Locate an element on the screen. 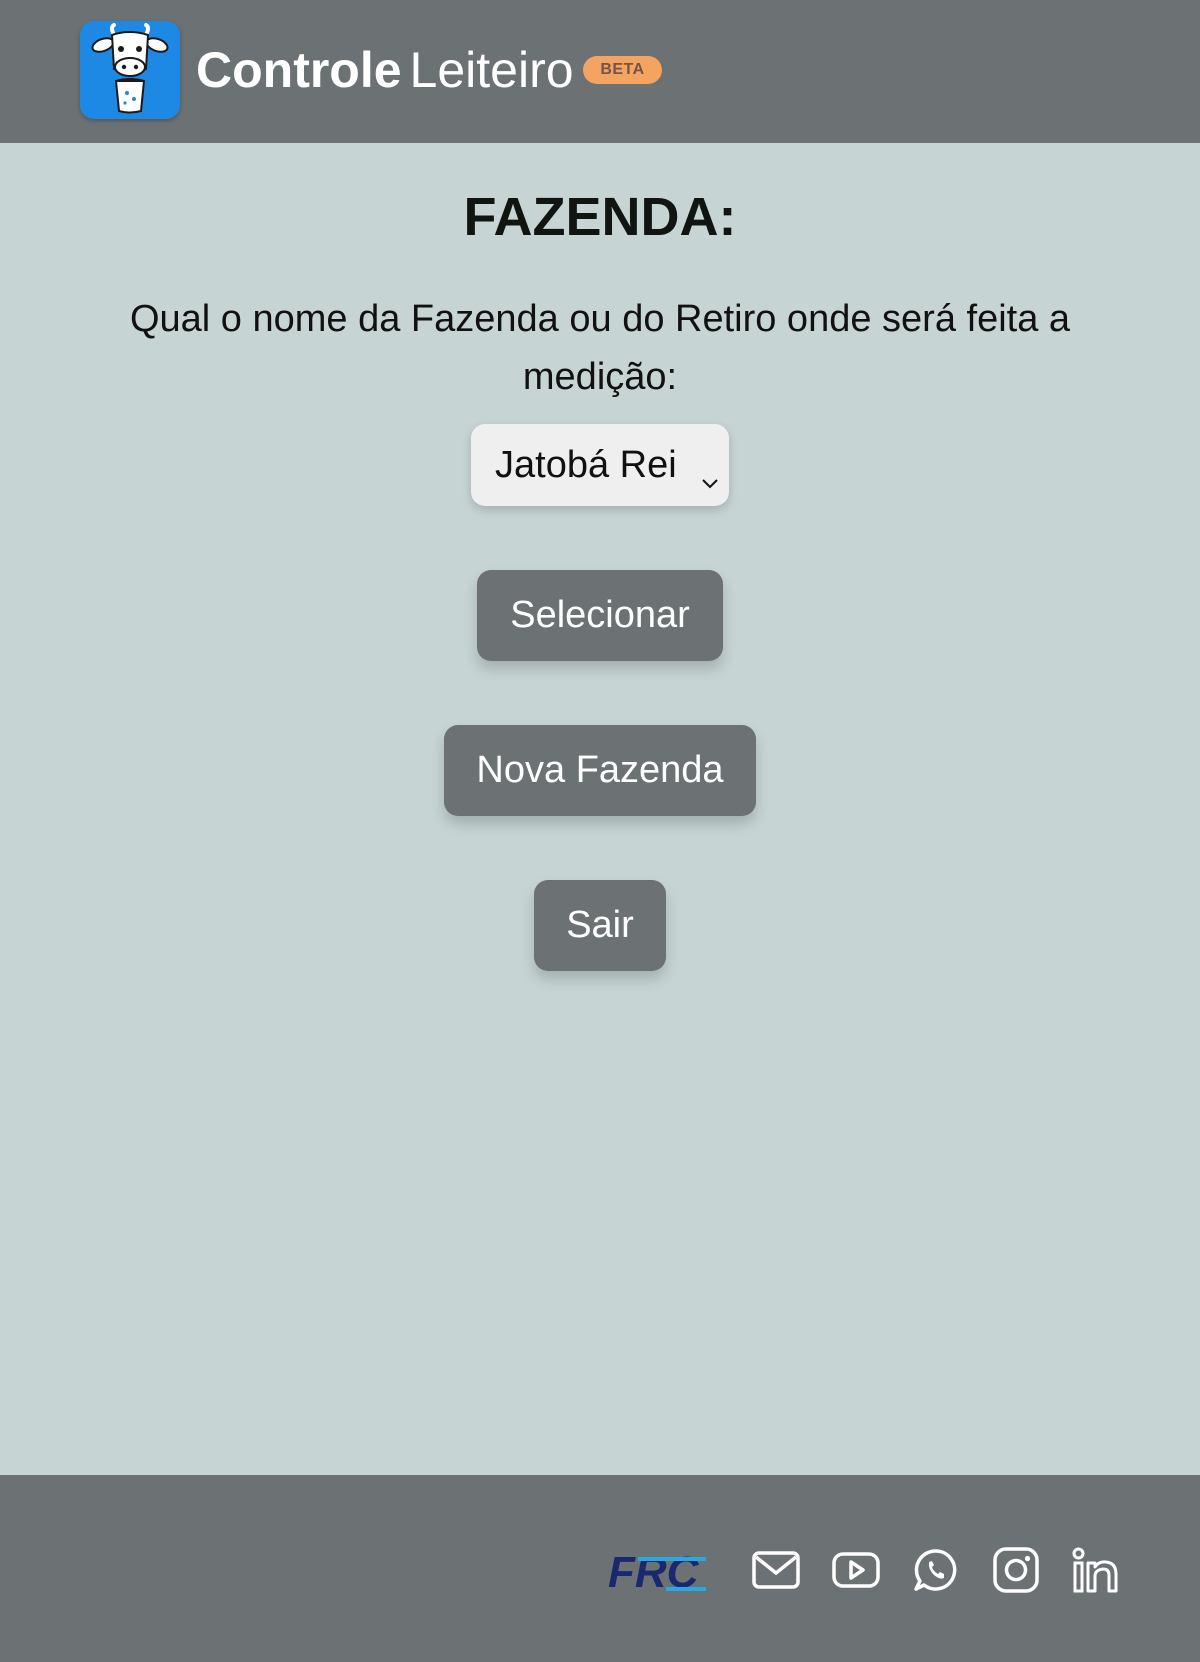 This screenshot has width=1200, height=1662. page-title: FAZENDA: is located at coordinates (600, 217).